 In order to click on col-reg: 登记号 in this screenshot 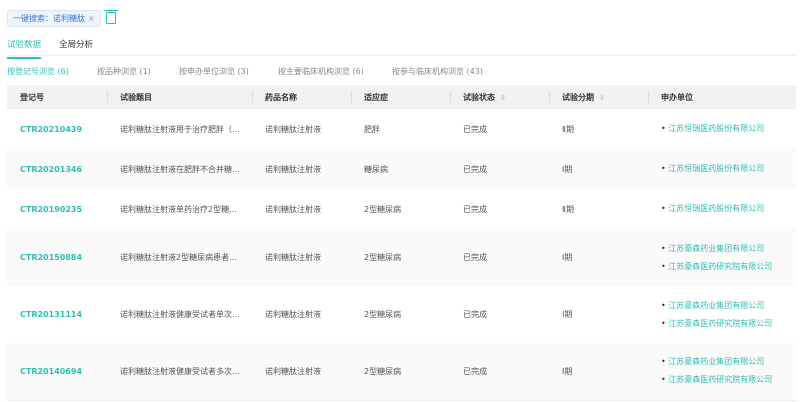, I will do `click(57, 97)`.